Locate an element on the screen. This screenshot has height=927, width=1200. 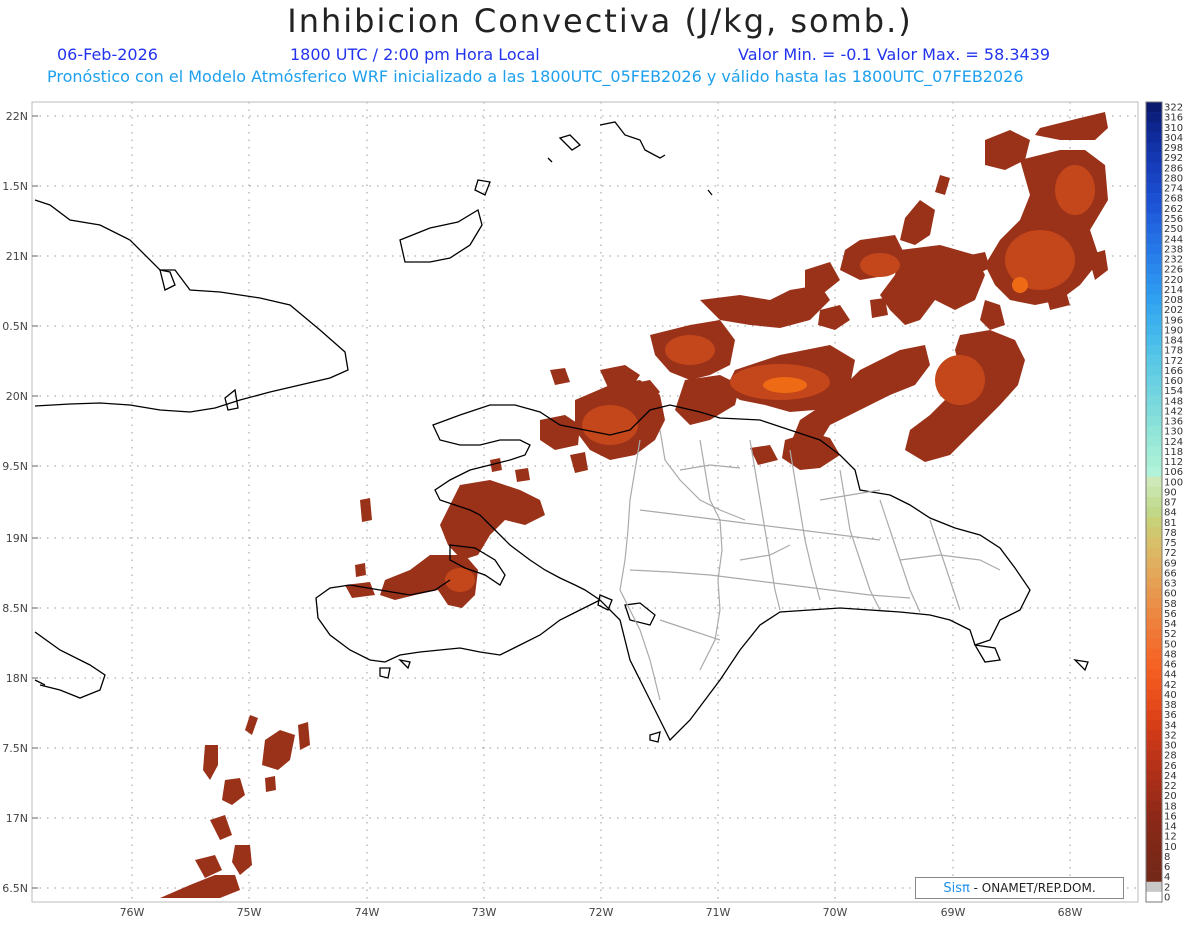
colorbar-label: 0 is located at coordinates (1167, 897).